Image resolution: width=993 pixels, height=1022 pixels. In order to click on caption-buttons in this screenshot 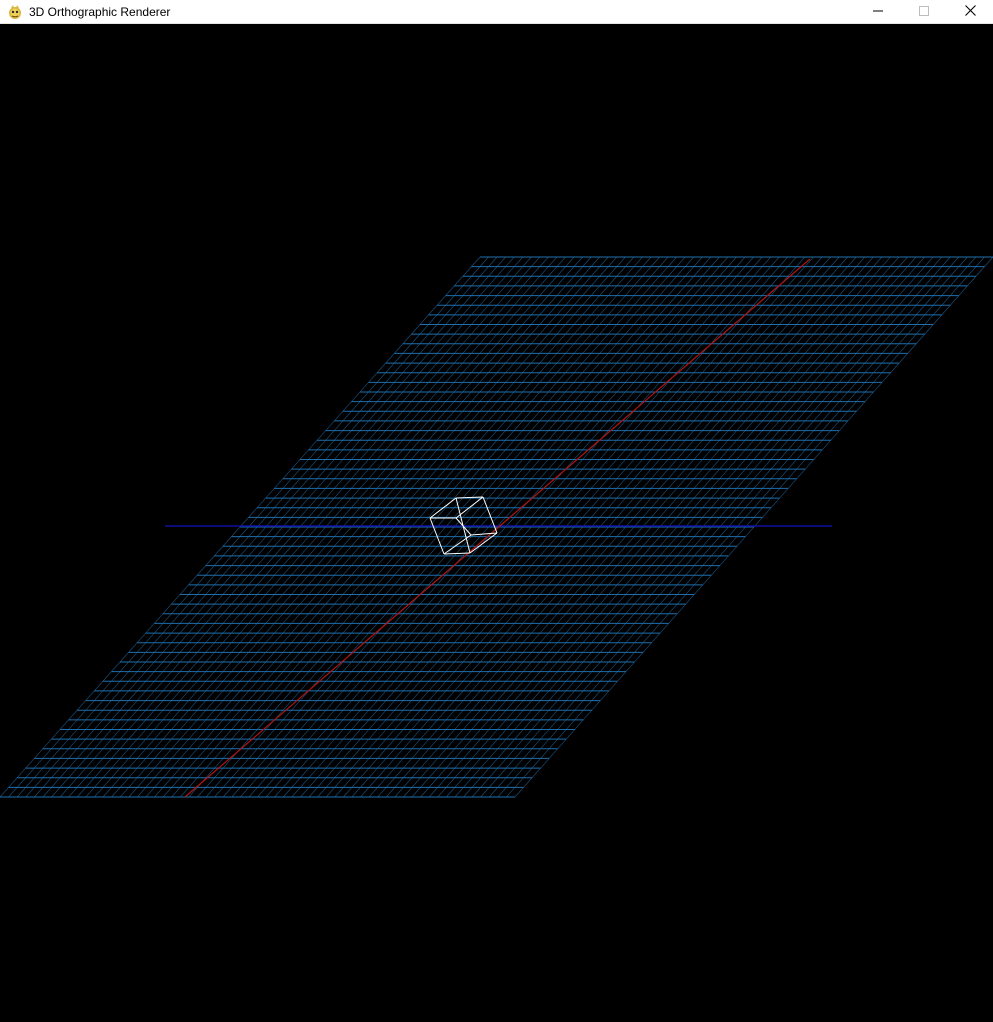, I will do `click(924, 12)`.